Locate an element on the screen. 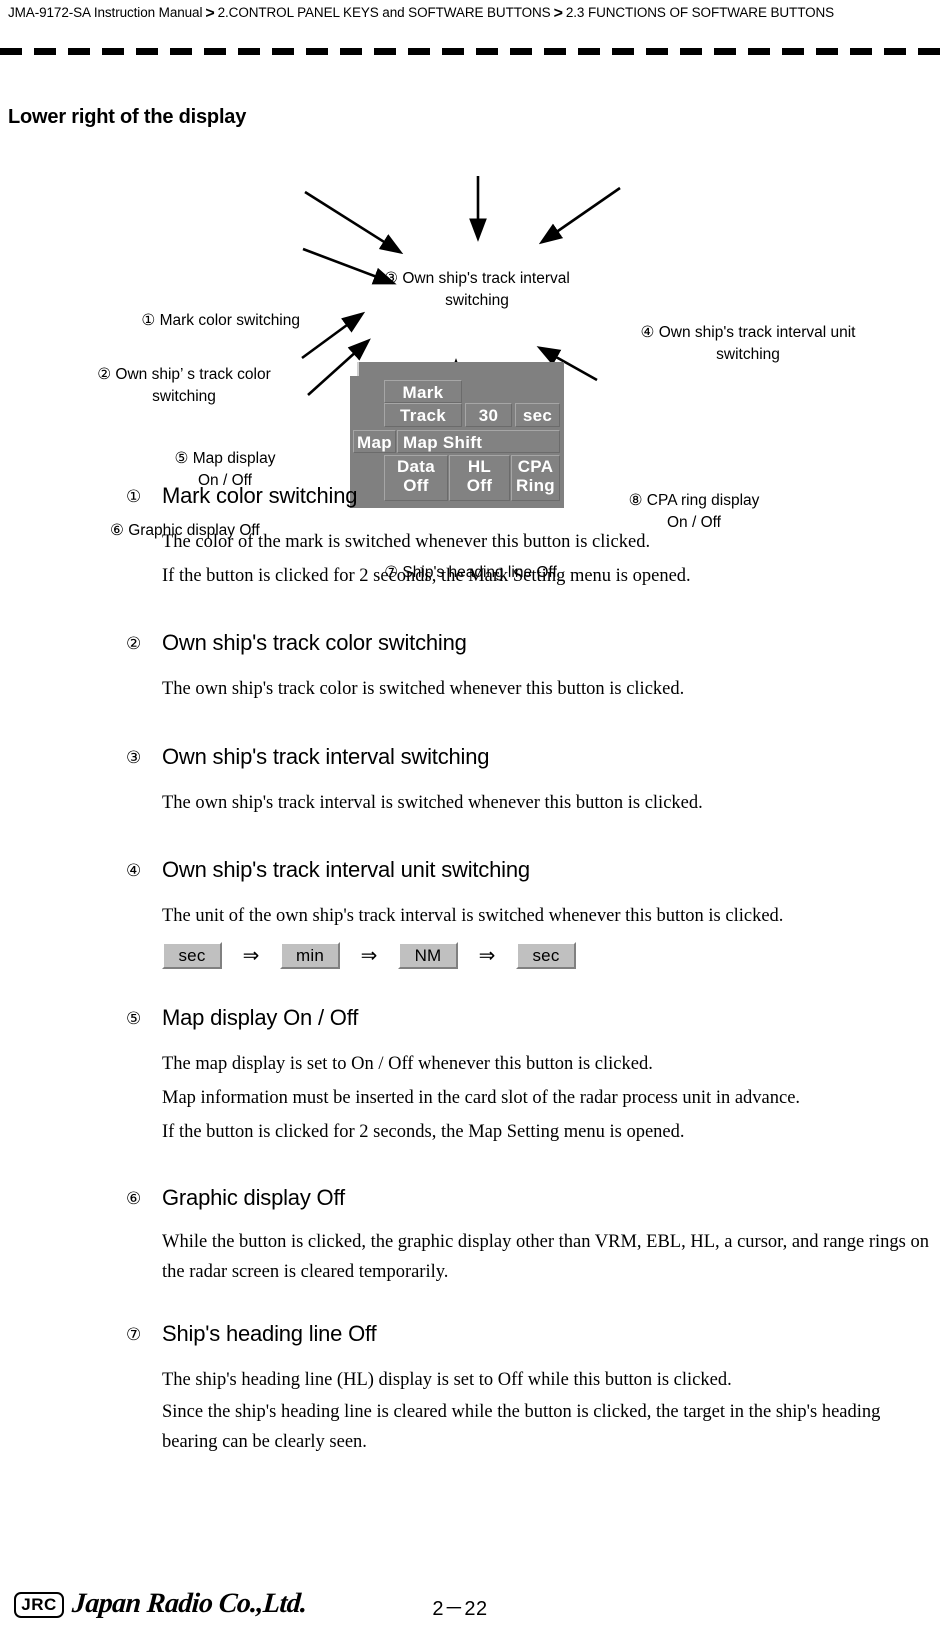 The image size is (952, 1641). item-4-number: ④ is located at coordinates (134, 870).